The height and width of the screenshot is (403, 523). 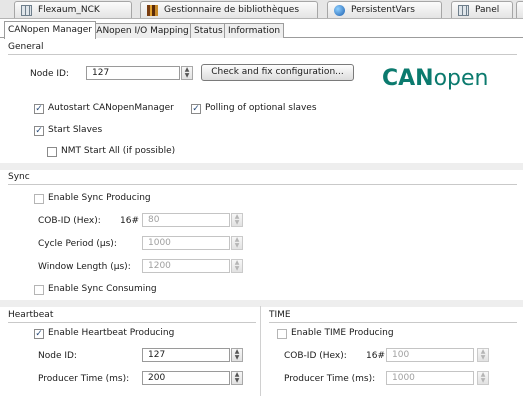 I want to click on cycle-period-label: Cycle Period (µs):, so click(x=77, y=244).